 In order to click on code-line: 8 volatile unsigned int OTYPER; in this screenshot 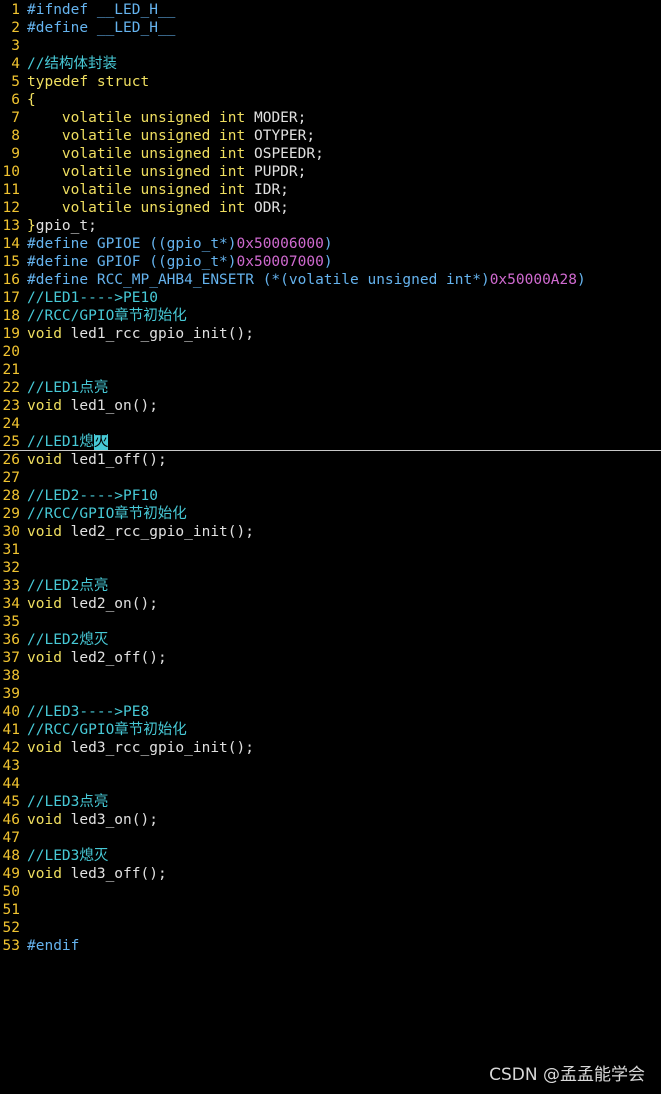, I will do `click(330, 136)`.